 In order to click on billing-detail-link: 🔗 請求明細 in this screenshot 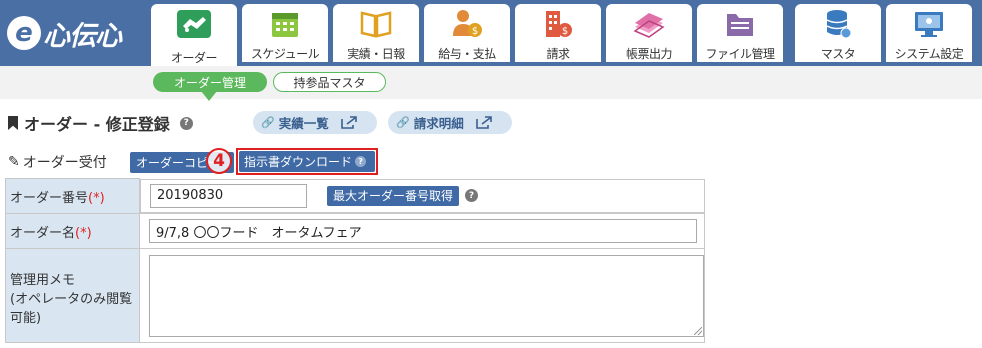, I will do `click(450, 122)`.